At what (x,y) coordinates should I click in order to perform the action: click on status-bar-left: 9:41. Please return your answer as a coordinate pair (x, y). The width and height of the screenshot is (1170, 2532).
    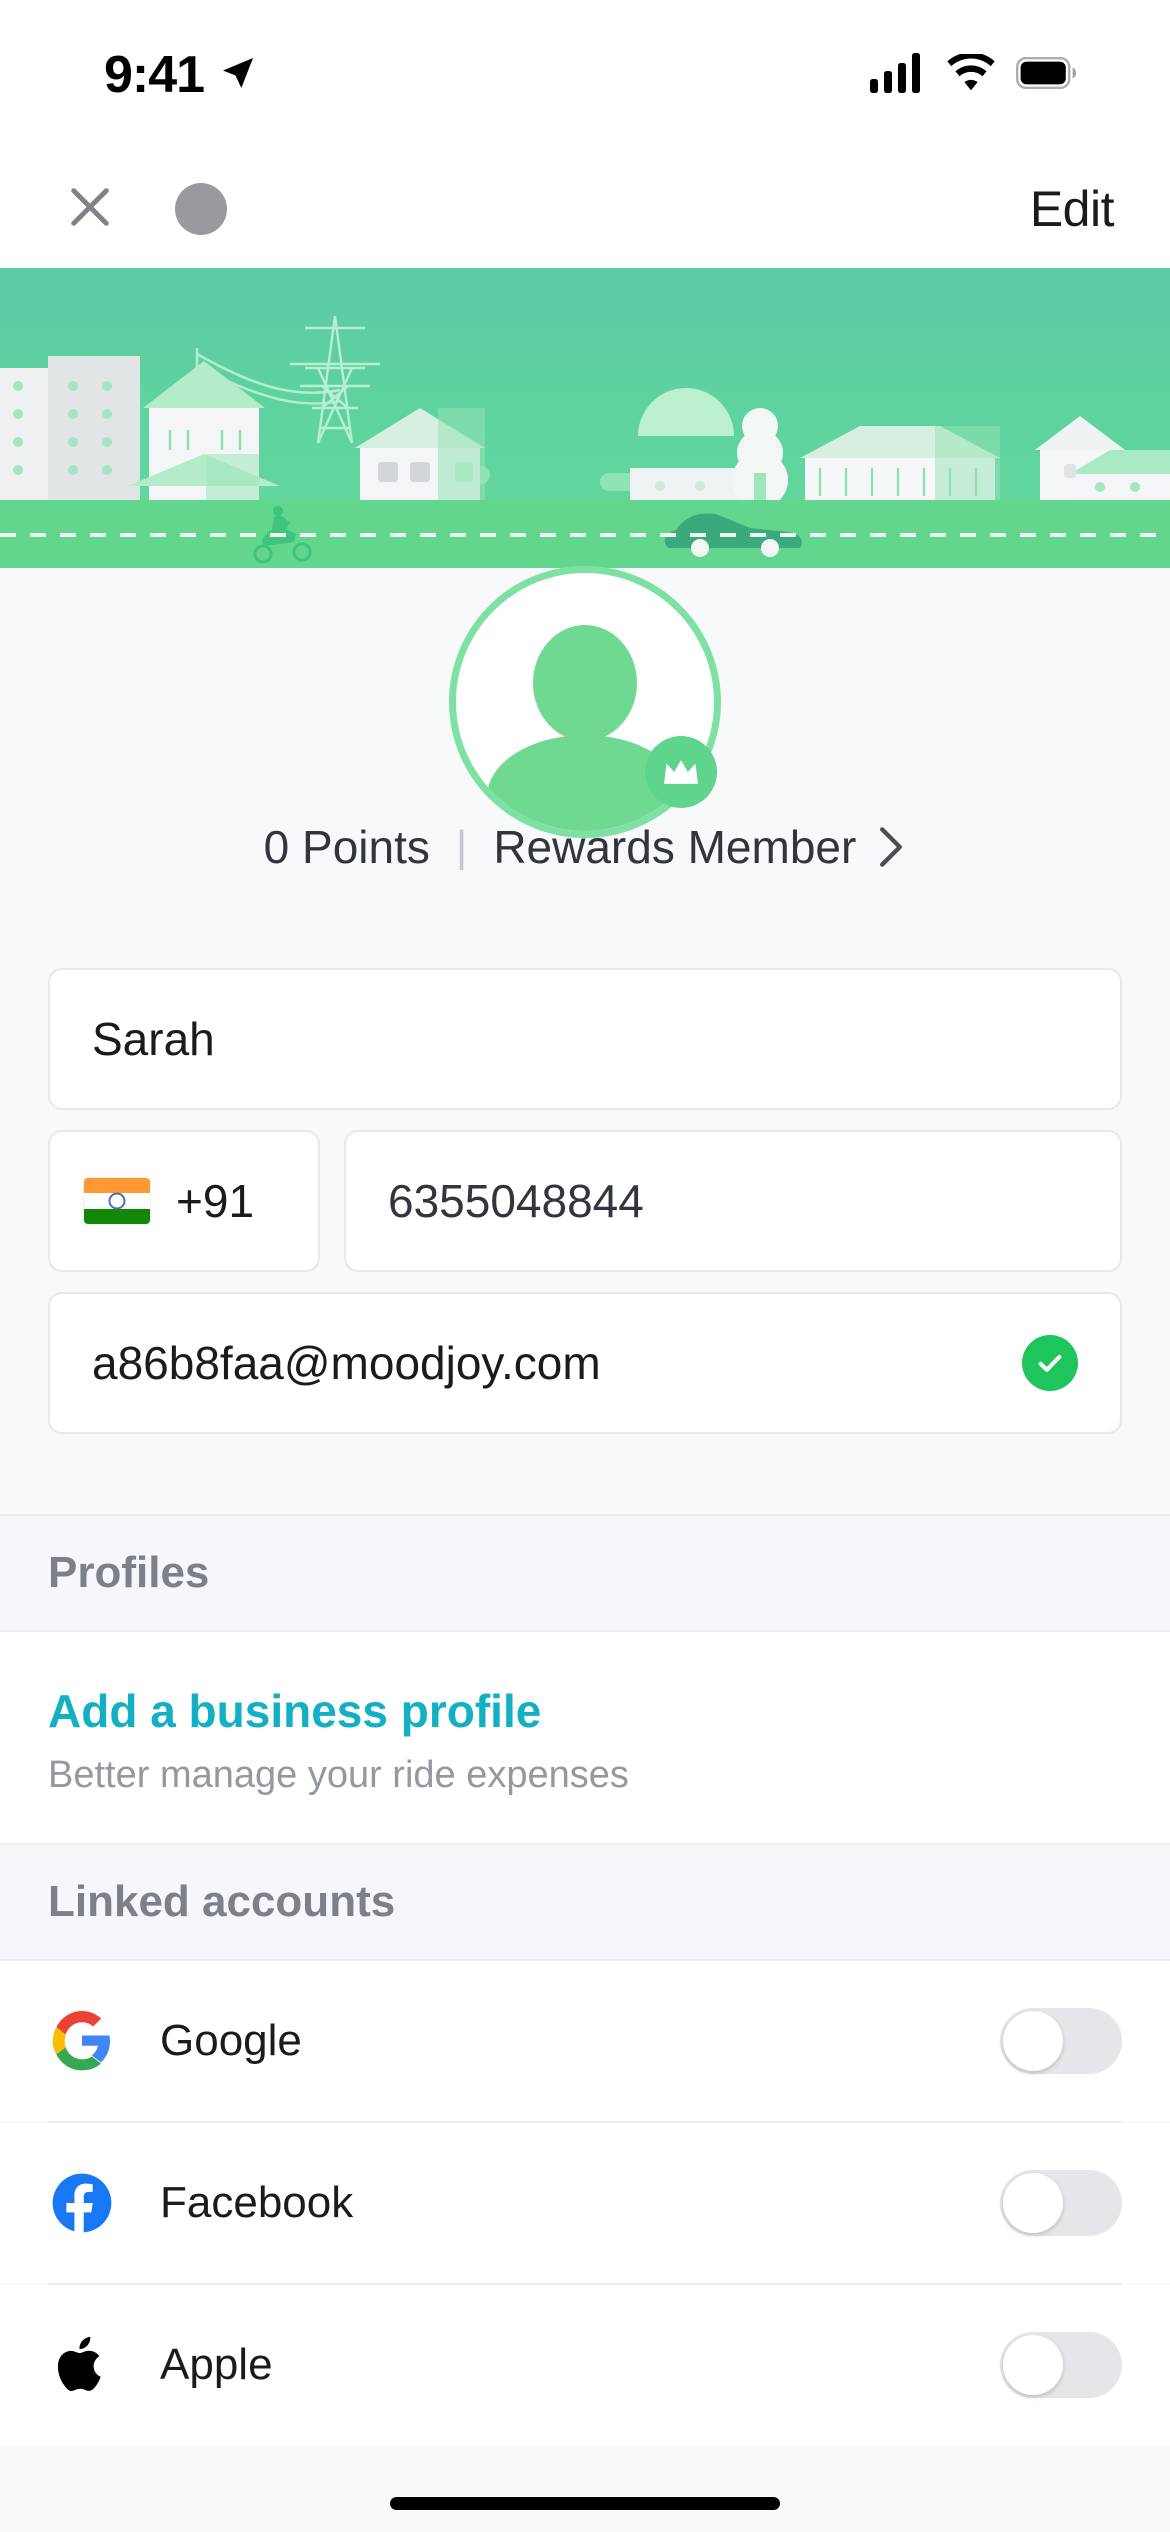
    Looking at the image, I should click on (181, 75).